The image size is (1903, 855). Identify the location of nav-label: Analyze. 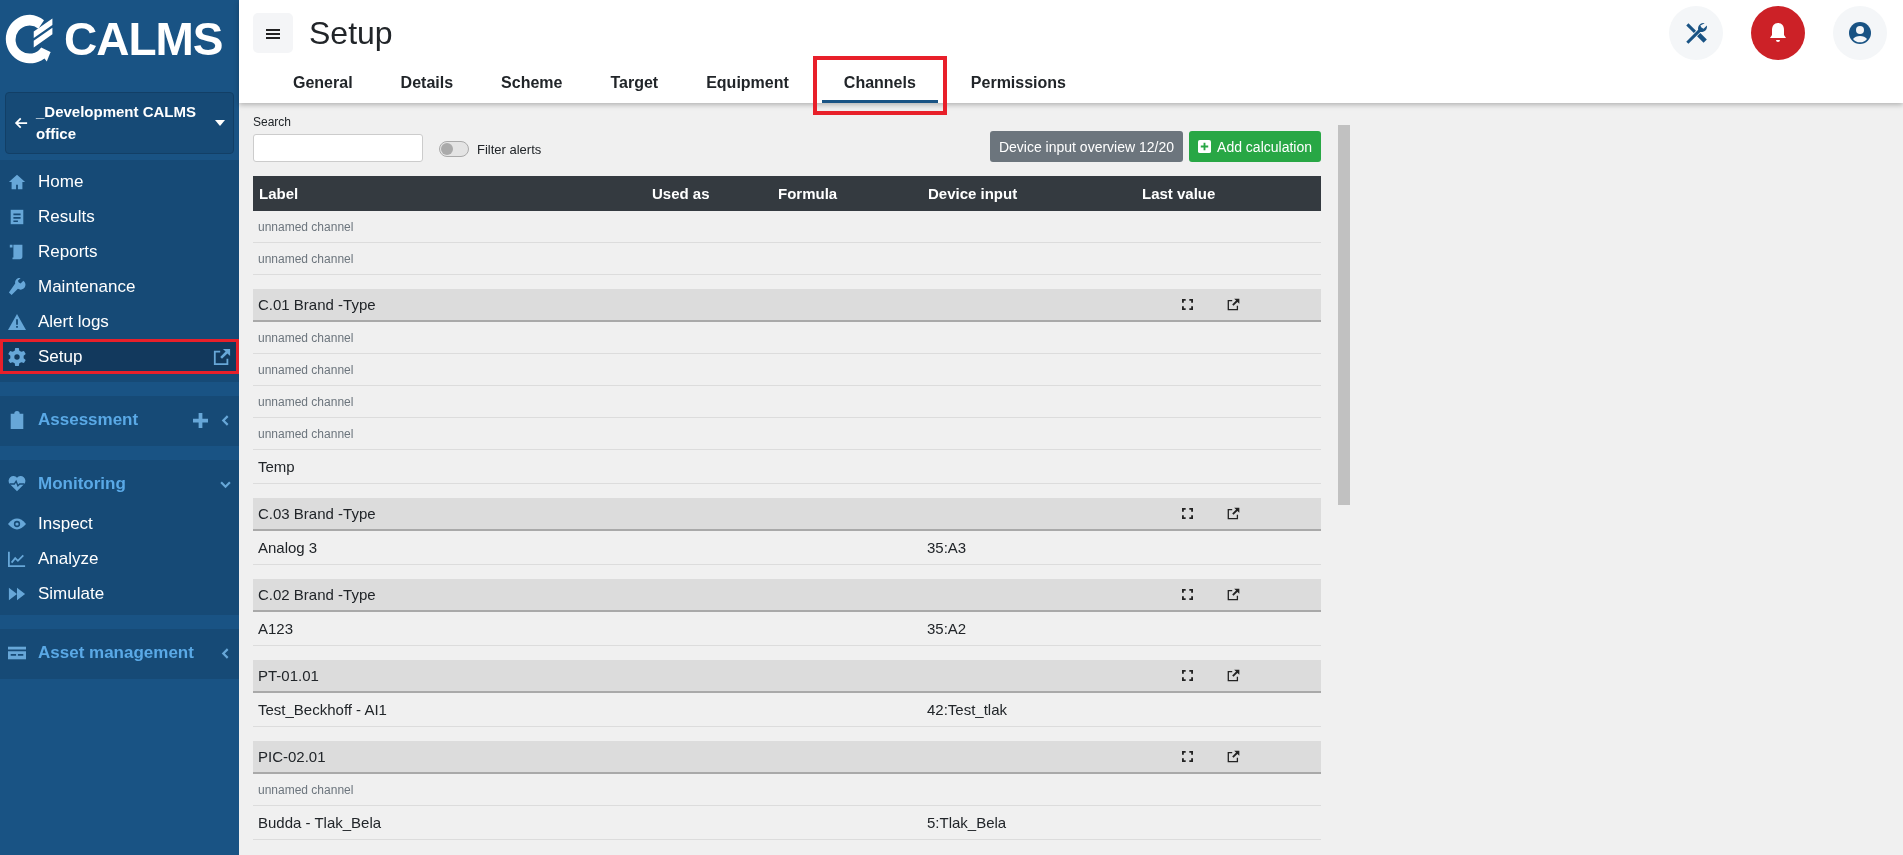
(69, 558).